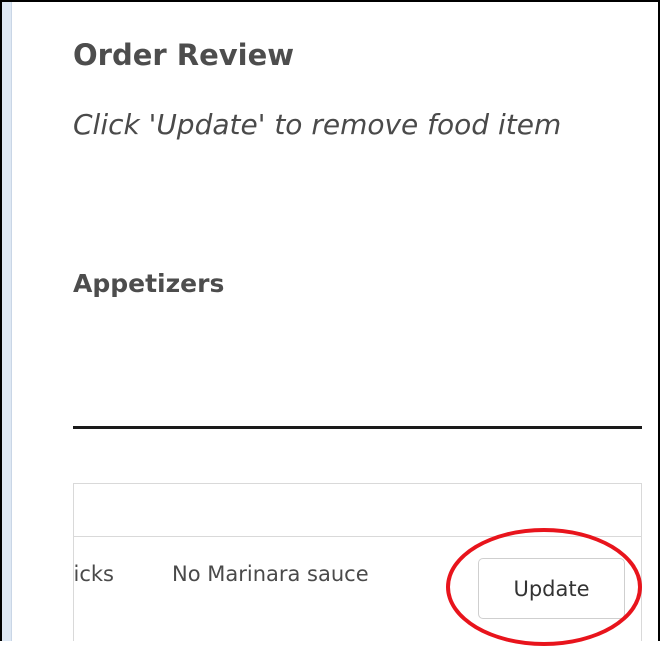  What do you see at coordinates (149, 283) in the screenshot?
I see `section-title-appetizers: Appetizers` at bounding box center [149, 283].